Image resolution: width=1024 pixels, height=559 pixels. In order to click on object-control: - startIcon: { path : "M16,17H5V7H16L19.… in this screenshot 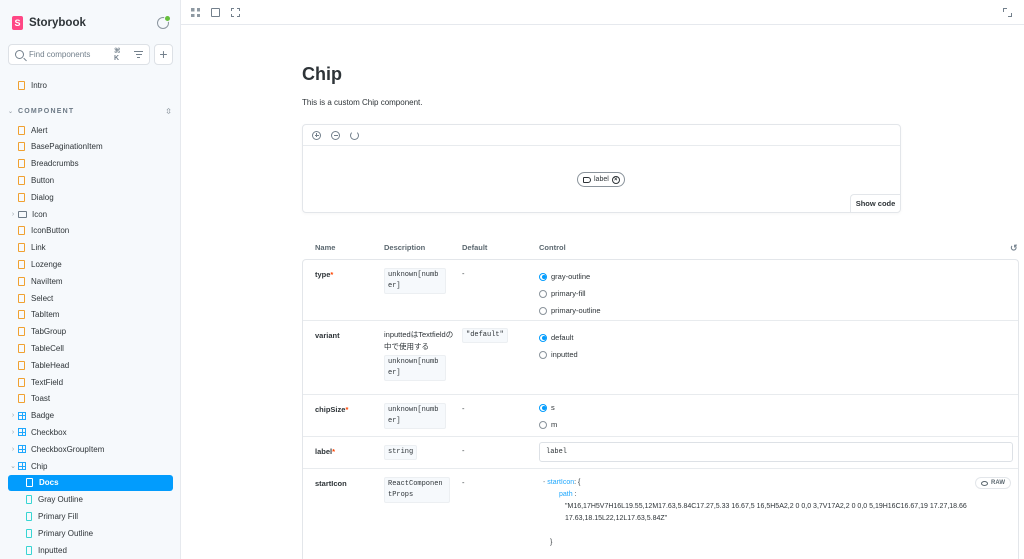, I will do `click(777, 513)`.